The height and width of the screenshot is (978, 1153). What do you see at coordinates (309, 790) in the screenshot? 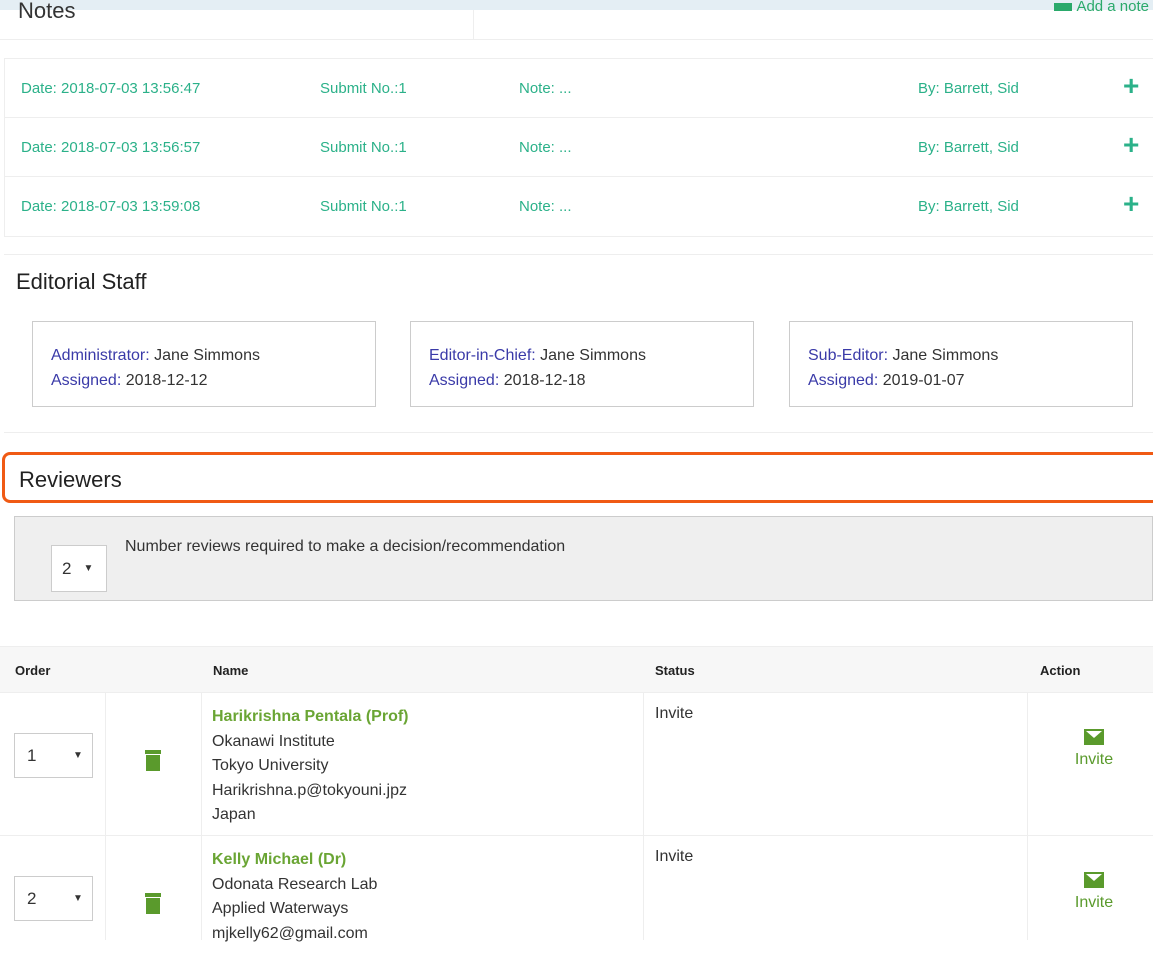
I see `reviewer-email: Harikrishna.p@tokyouni.jpz` at bounding box center [309, 790].